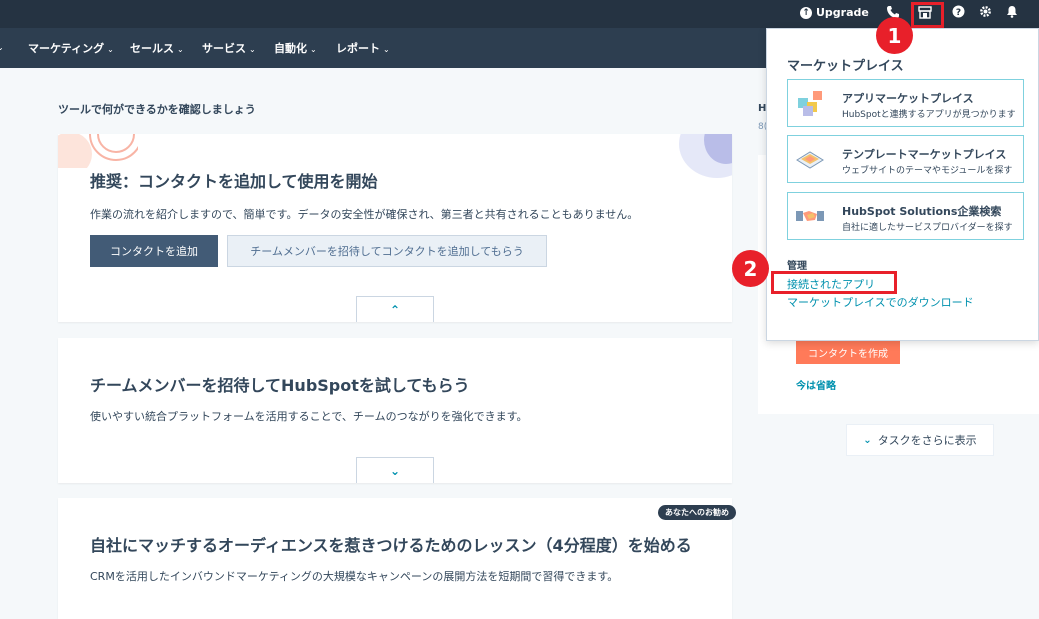 This screenshot has width=1039, height=619. I want to click on item-title: テンプレートマーケットプレイス, so click(924, 154).